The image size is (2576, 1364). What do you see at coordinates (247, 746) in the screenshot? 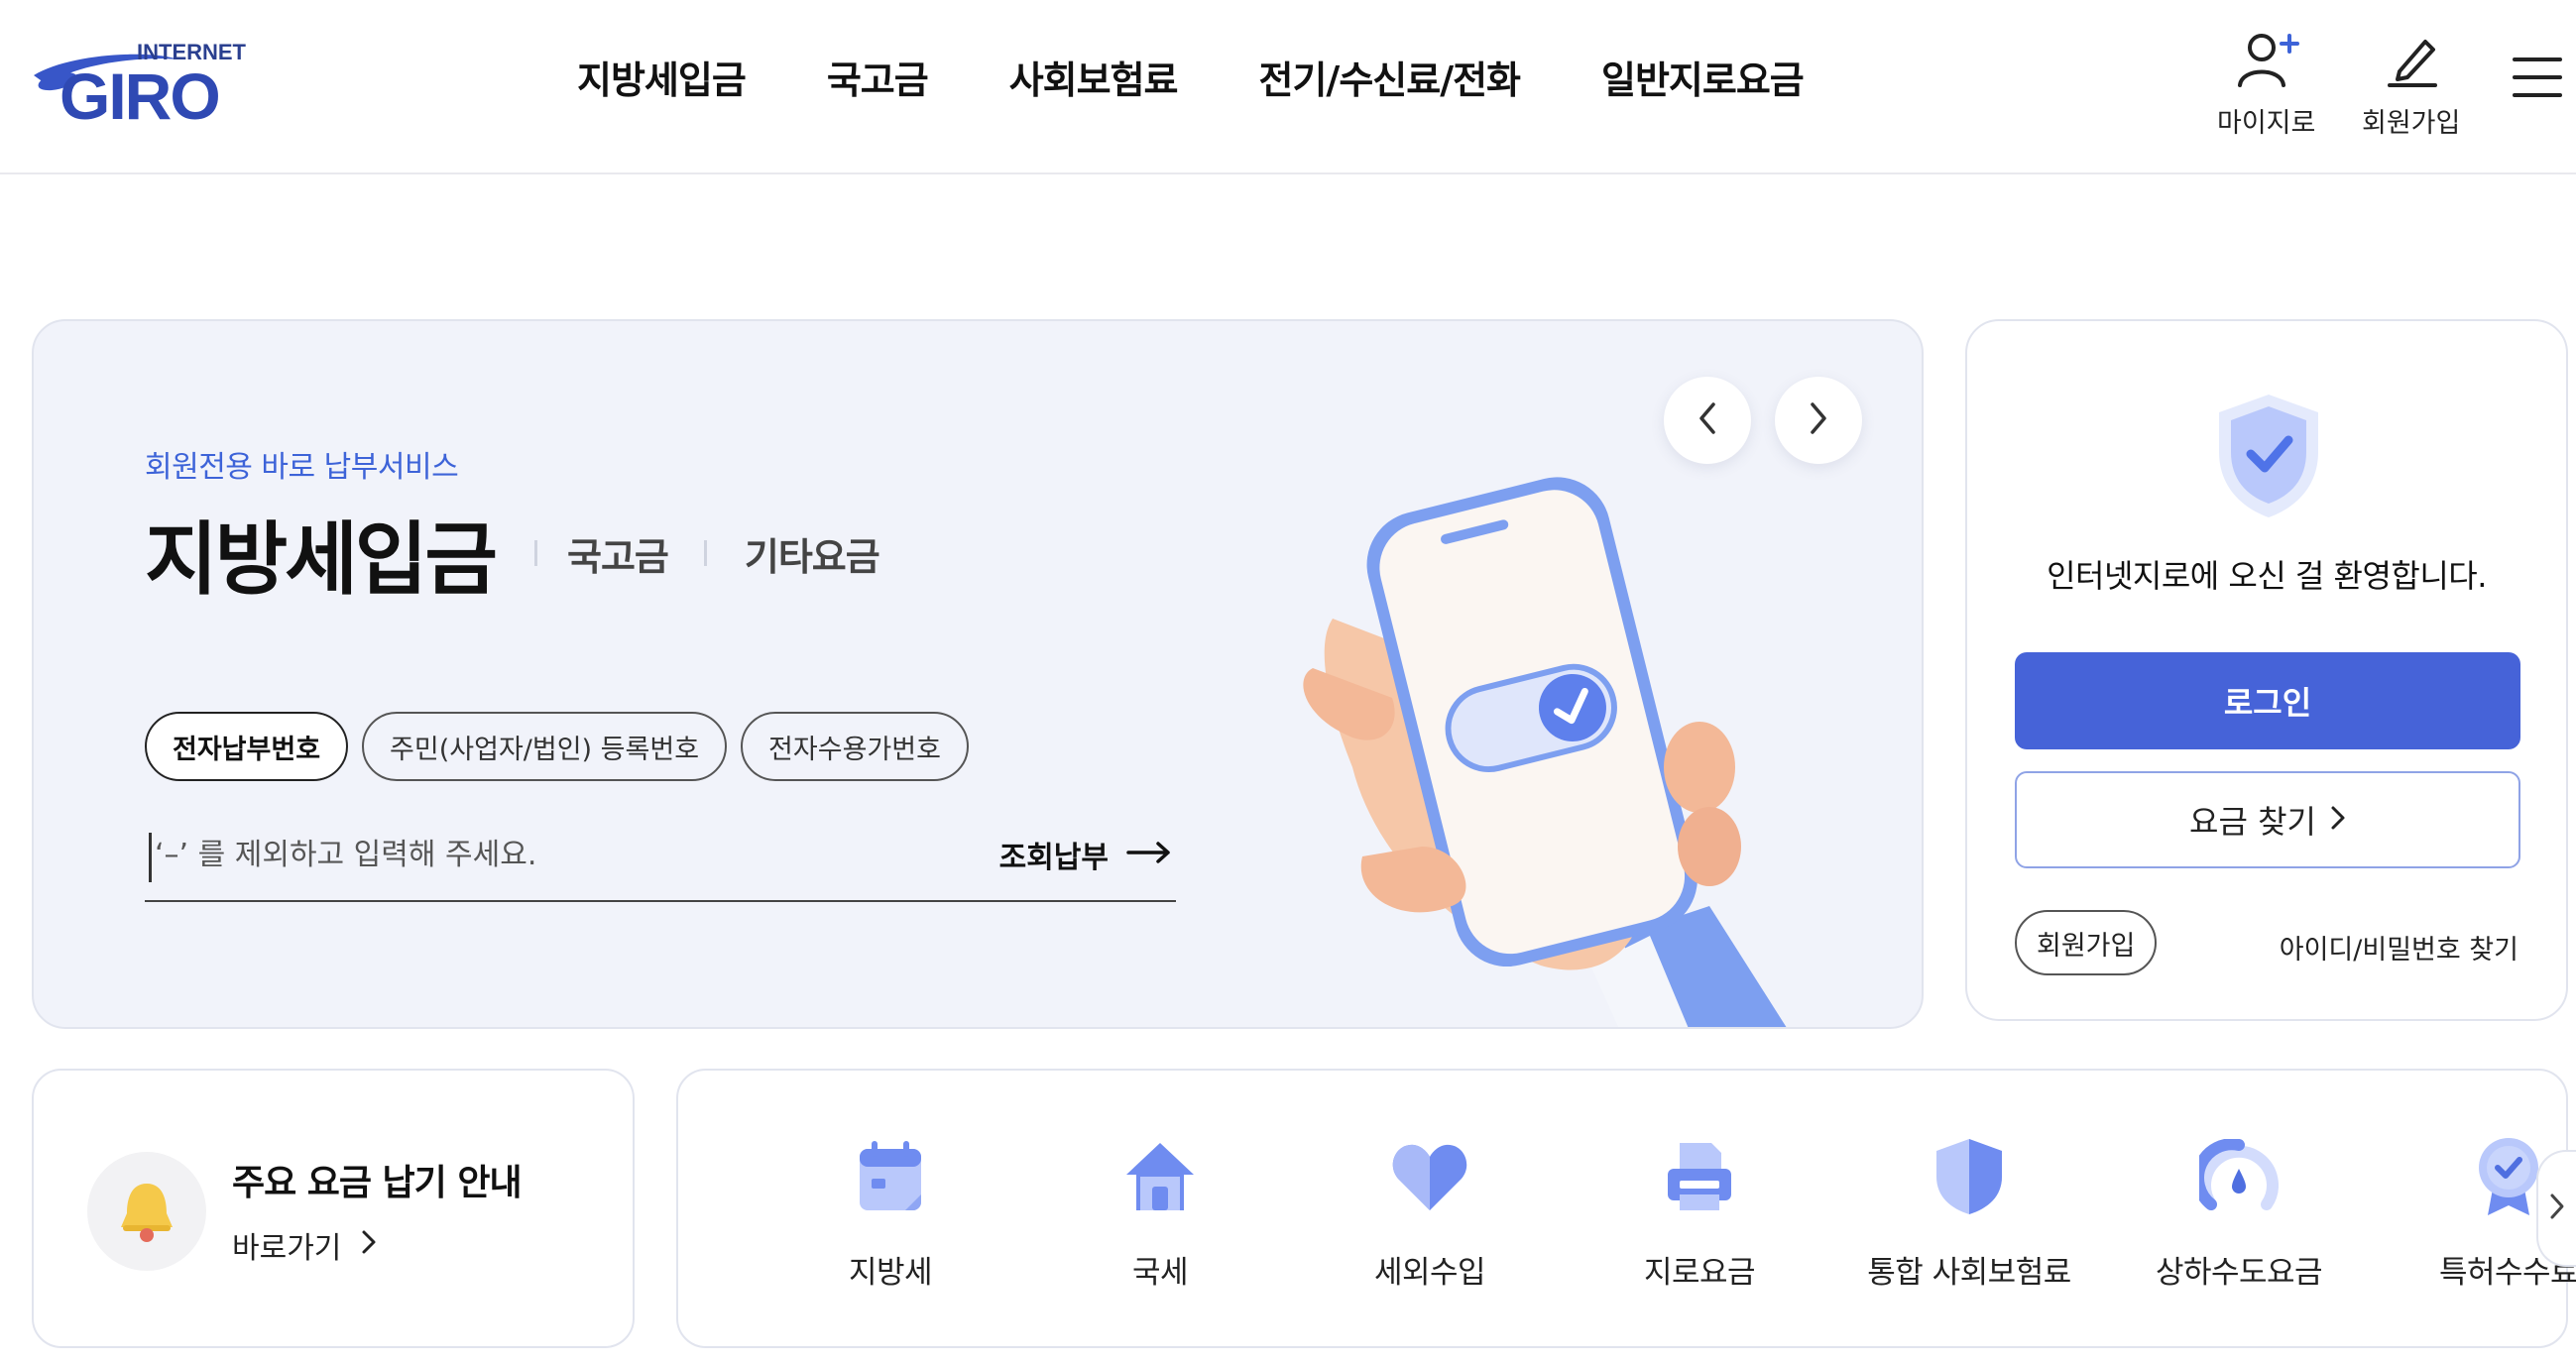
I see `chip-electronic-payment-number: 전자납부번호` at bounding box center [247, 746].